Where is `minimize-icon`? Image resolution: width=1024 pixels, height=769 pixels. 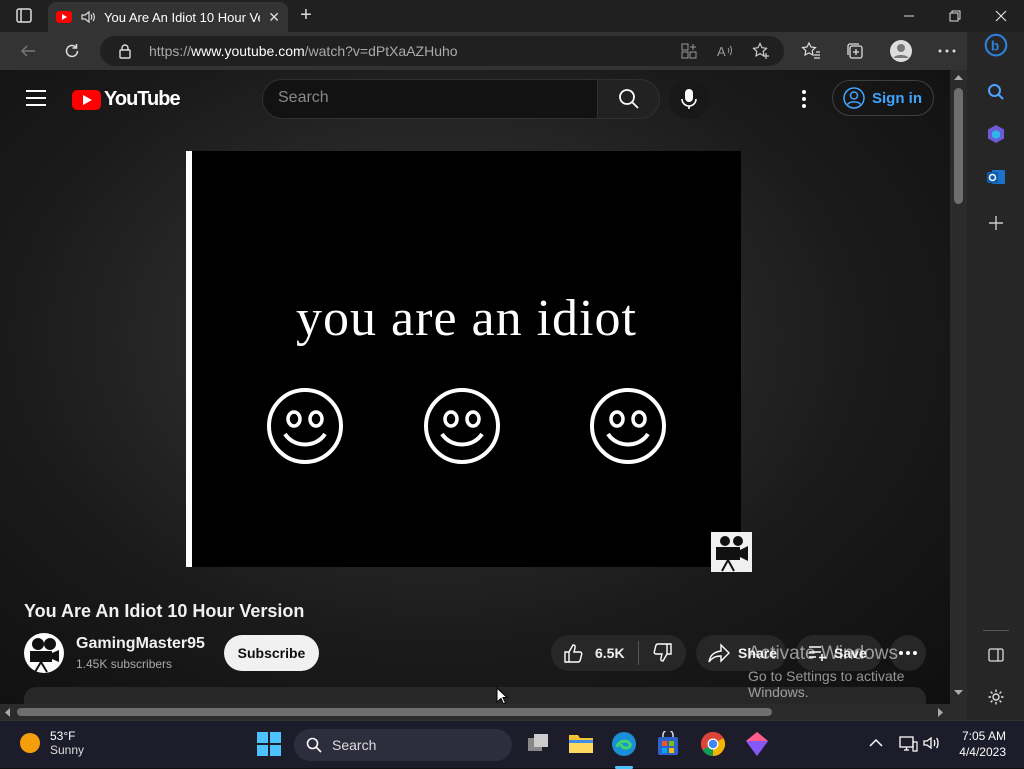 minimize-icon is located at coordinates (909, 16).